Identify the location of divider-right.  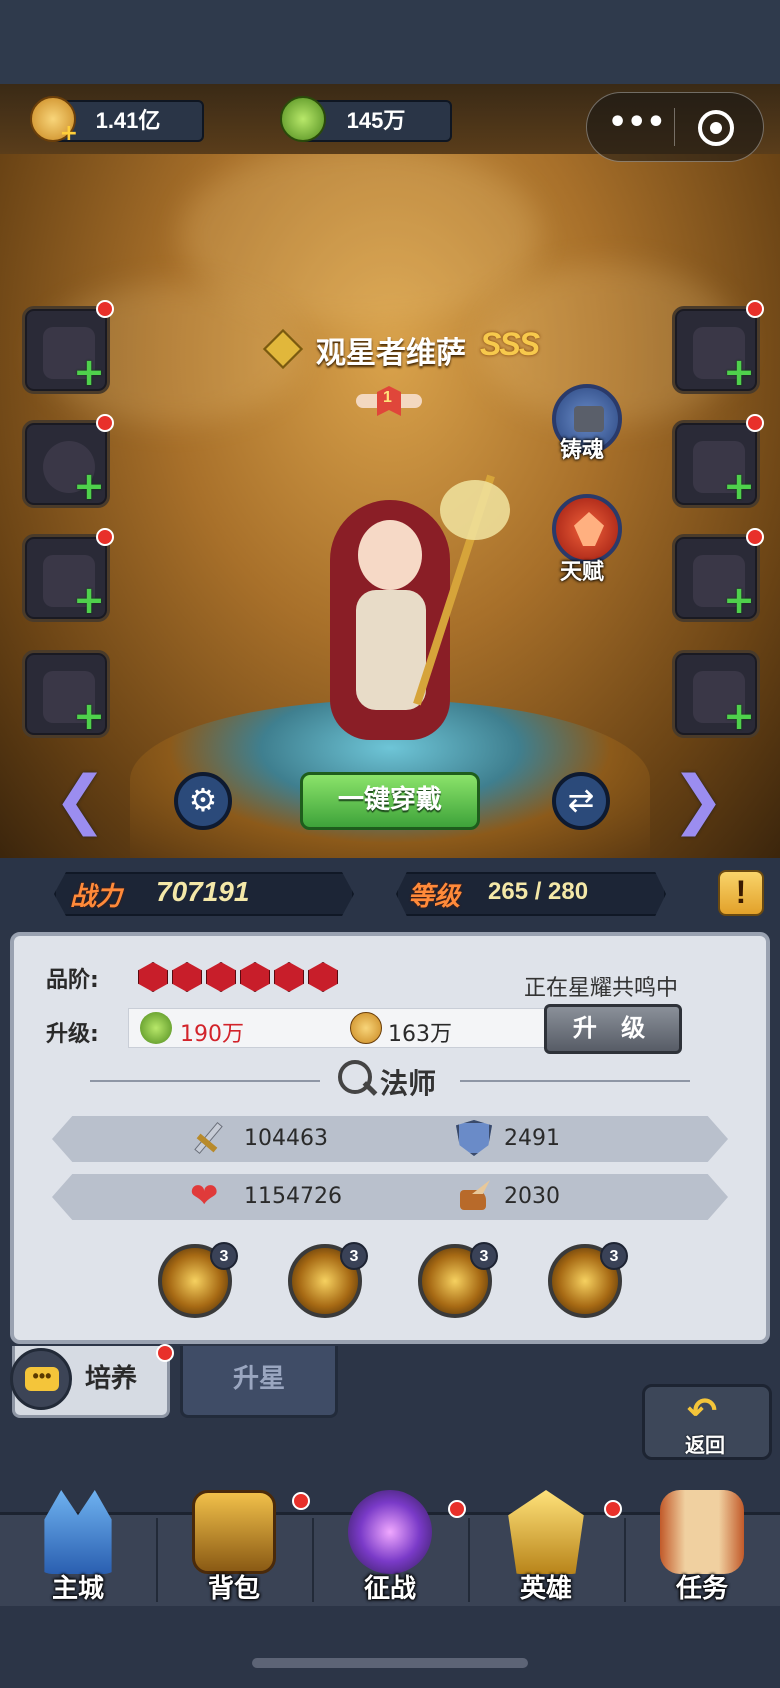
(575, 1081).